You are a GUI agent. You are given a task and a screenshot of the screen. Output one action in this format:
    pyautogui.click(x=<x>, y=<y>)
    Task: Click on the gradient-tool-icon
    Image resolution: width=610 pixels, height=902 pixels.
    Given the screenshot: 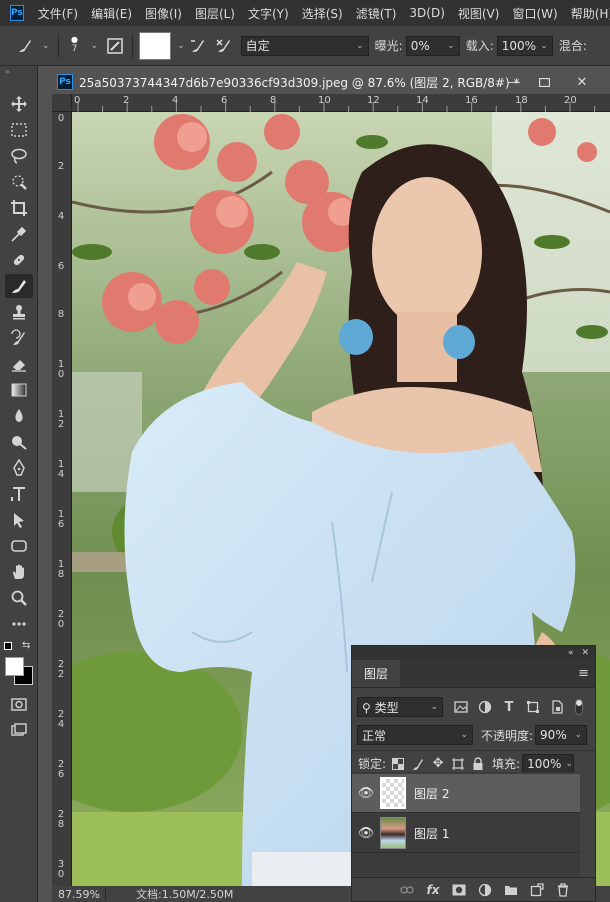 What is the action you would take?
    pyautogui.click(x=19, y=390)
    